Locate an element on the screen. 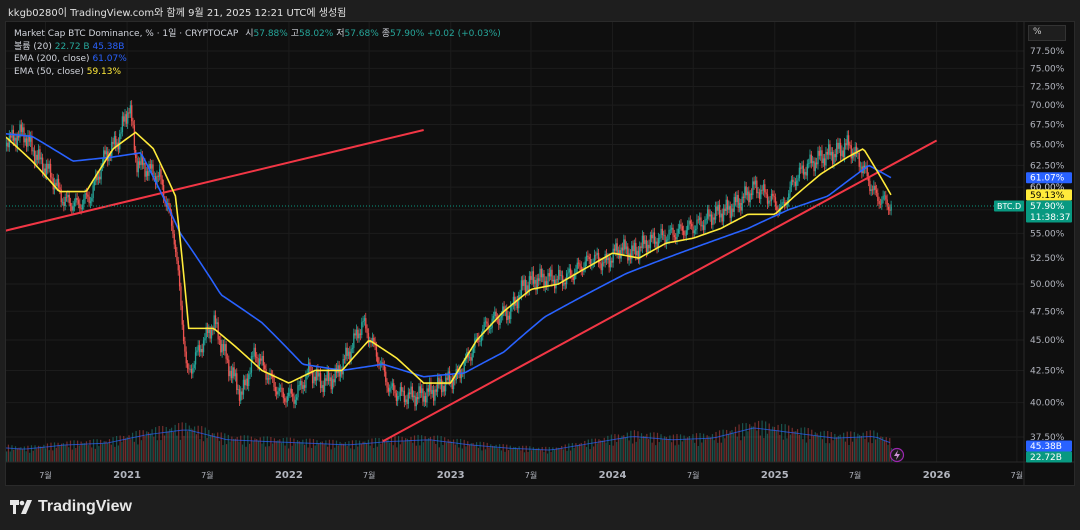 Image resolution: width=1080 pixels, height=530 pixels. ema50-legend-row: EMA (50, close) 59.13% is located at coordinates (257, 72).